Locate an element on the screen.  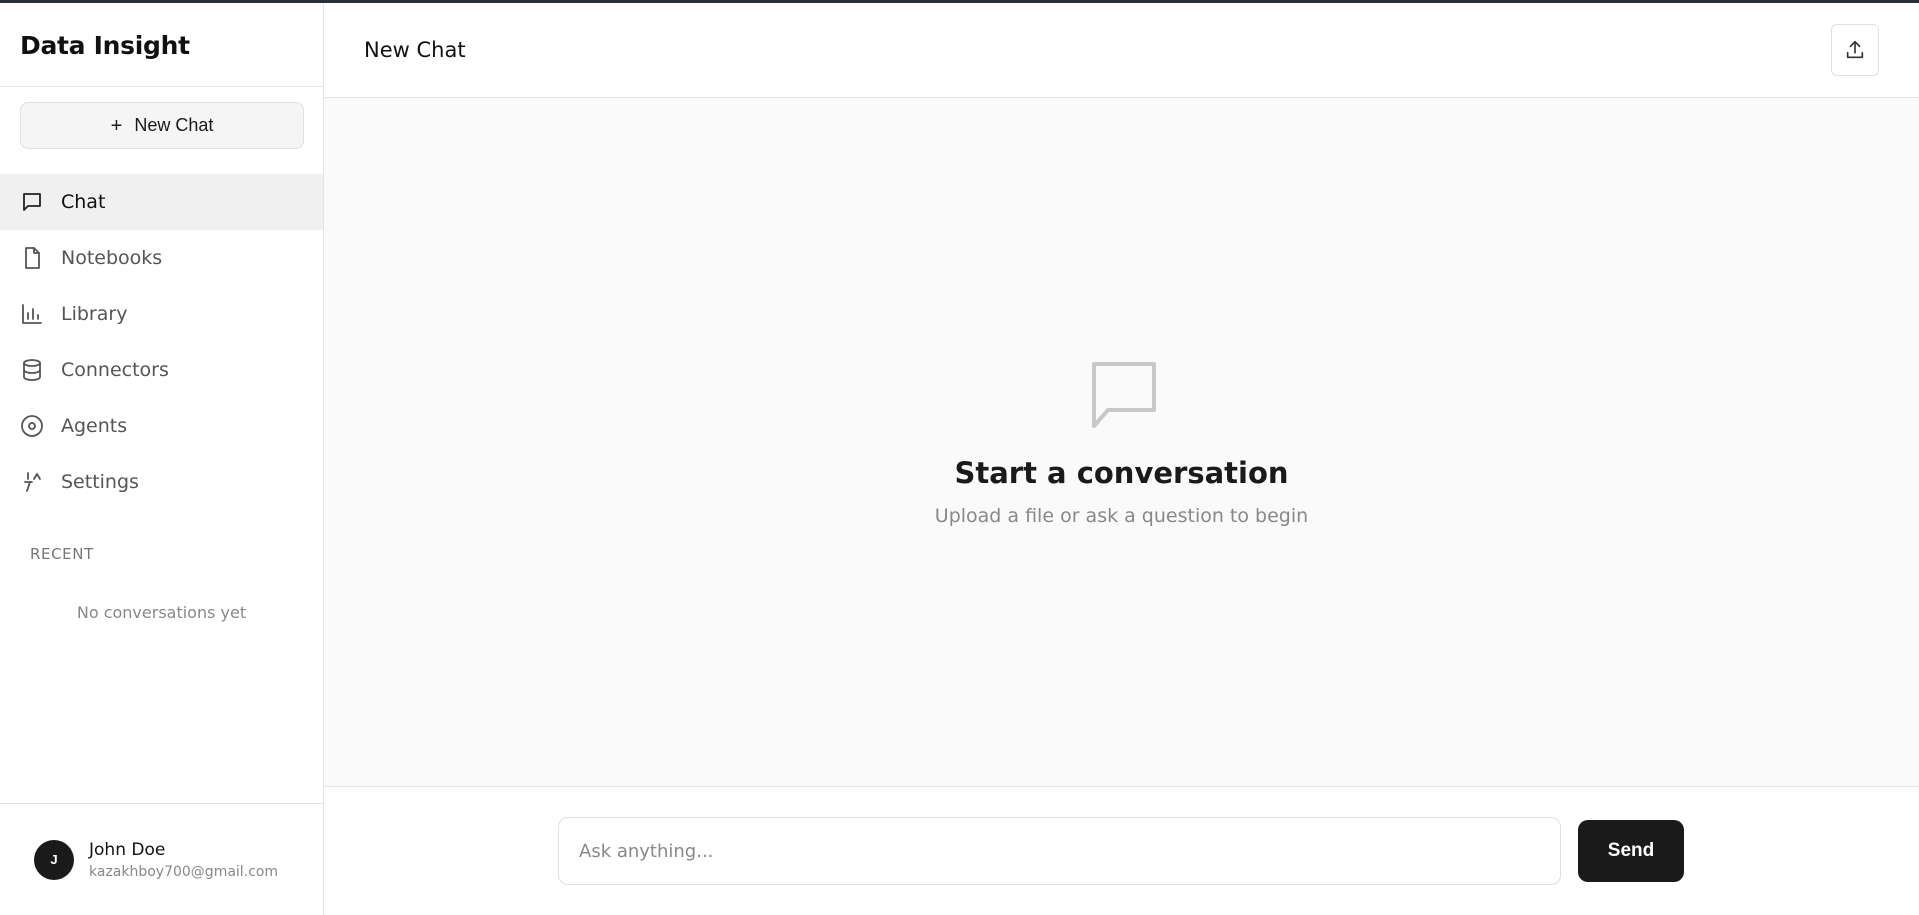
upload-button is located at coordinates (1855, 50).